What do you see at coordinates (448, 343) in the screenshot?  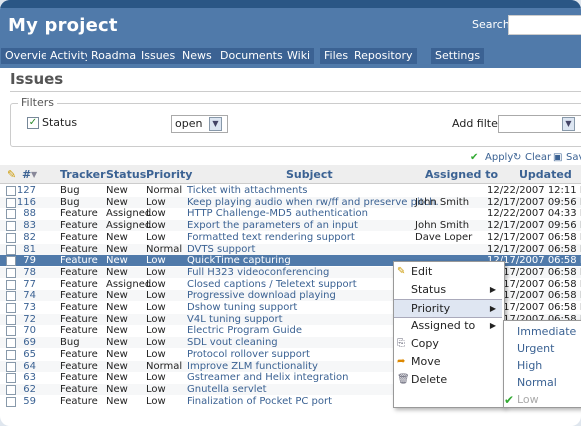 I see `context-menu-copy: ⎘ Copy` at bounding box center [448, 343].